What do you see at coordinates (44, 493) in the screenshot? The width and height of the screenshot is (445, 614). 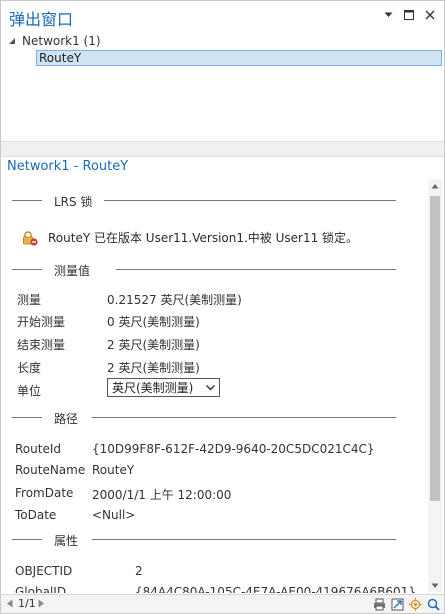 I see `from-date-label: FromDate` at bounding box center [44, 493].